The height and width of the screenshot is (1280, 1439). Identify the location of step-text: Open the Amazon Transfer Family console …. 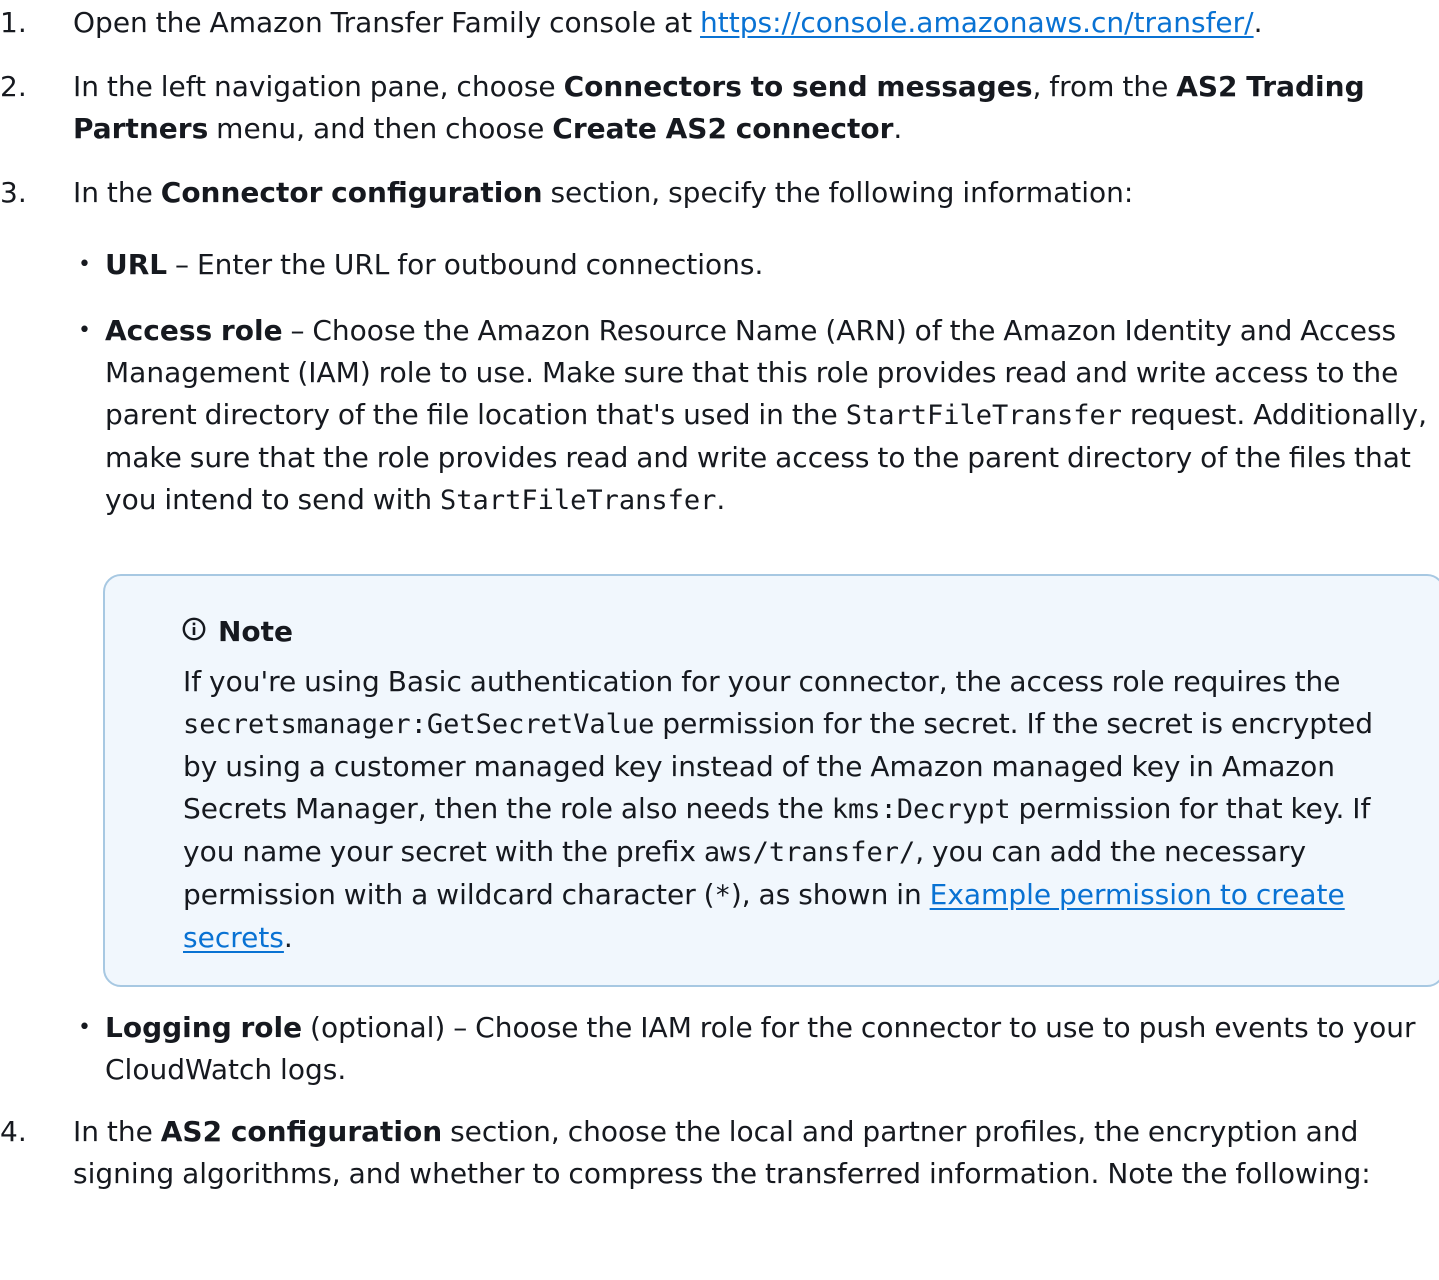
(756, 23).